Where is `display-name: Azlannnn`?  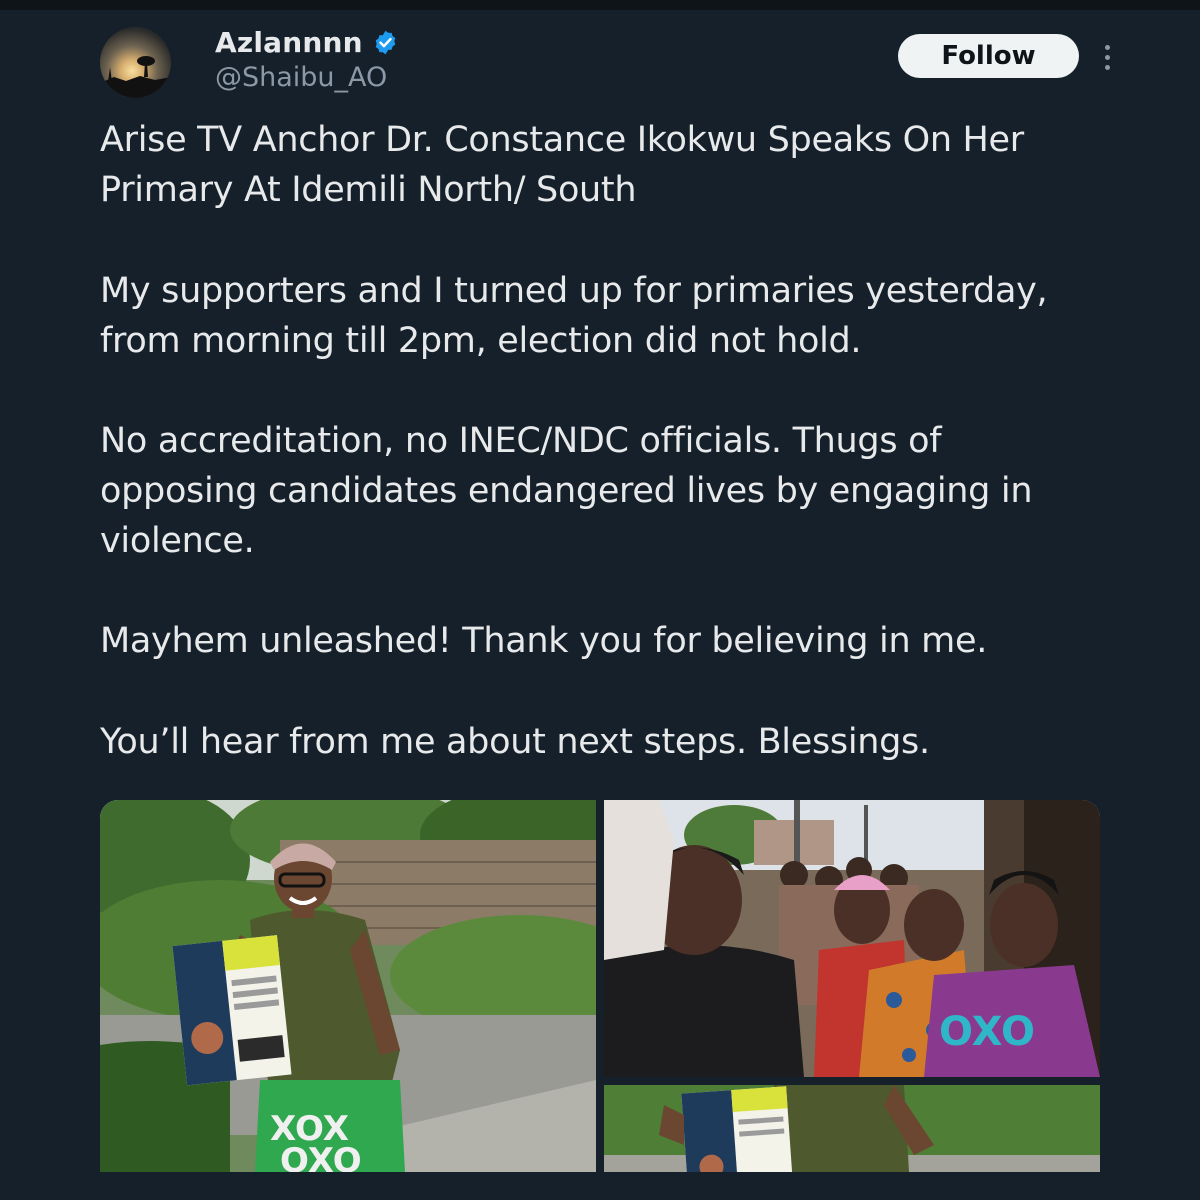
display-name: Azlannnn is located at coordinates (289, 42).